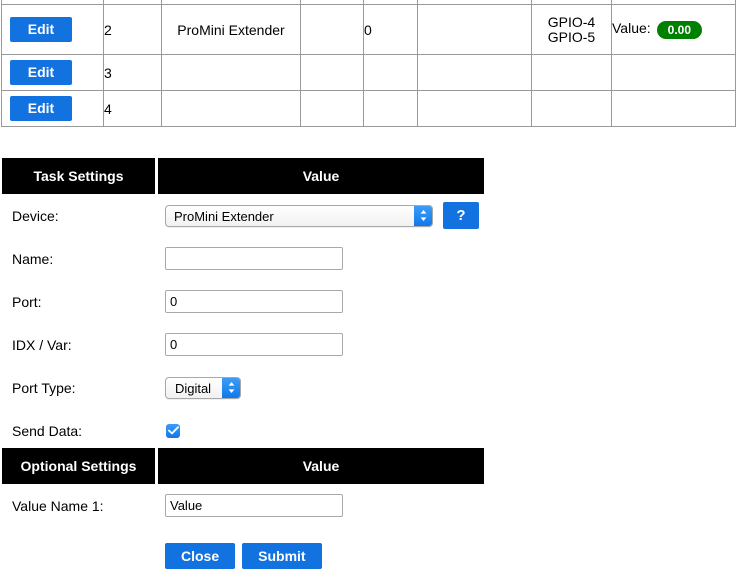 This screenshot has height=584, width=741. I want to click on port-field, so click(324, 301).